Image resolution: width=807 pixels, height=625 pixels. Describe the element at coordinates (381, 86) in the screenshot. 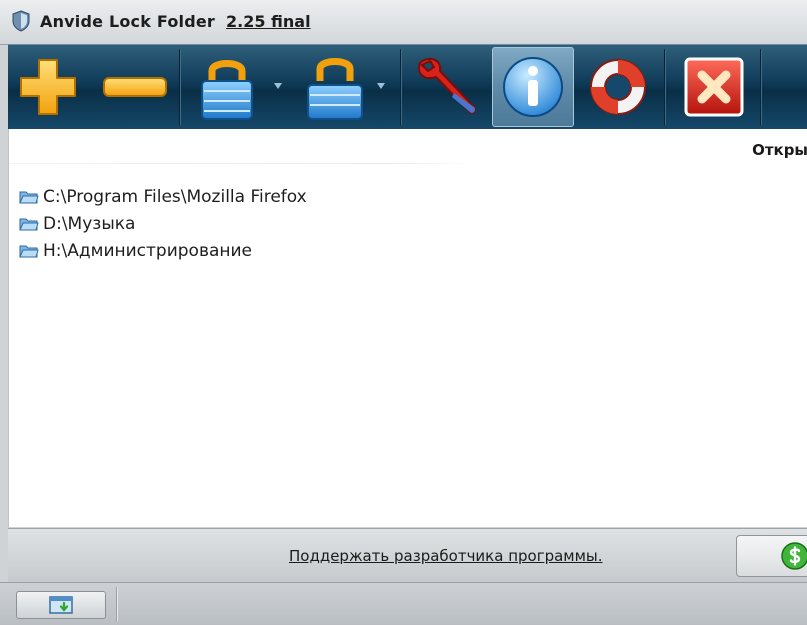

I see `unlock-dropdown-arrow` at that location.